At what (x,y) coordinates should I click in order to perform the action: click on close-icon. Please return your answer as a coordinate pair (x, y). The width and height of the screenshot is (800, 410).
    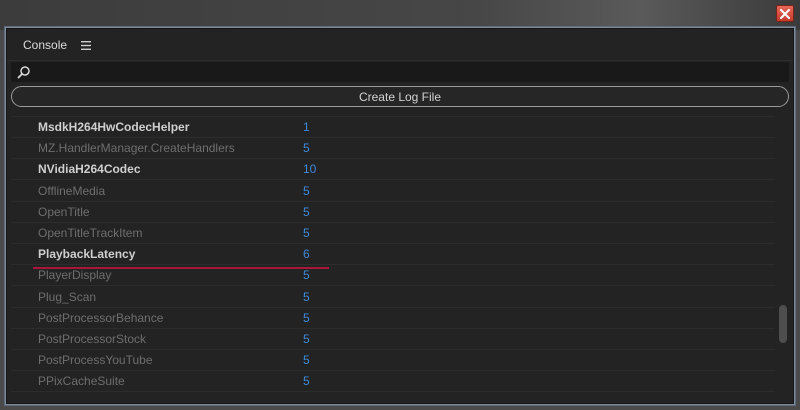
    Looking at the image, I should click on (785, 13).